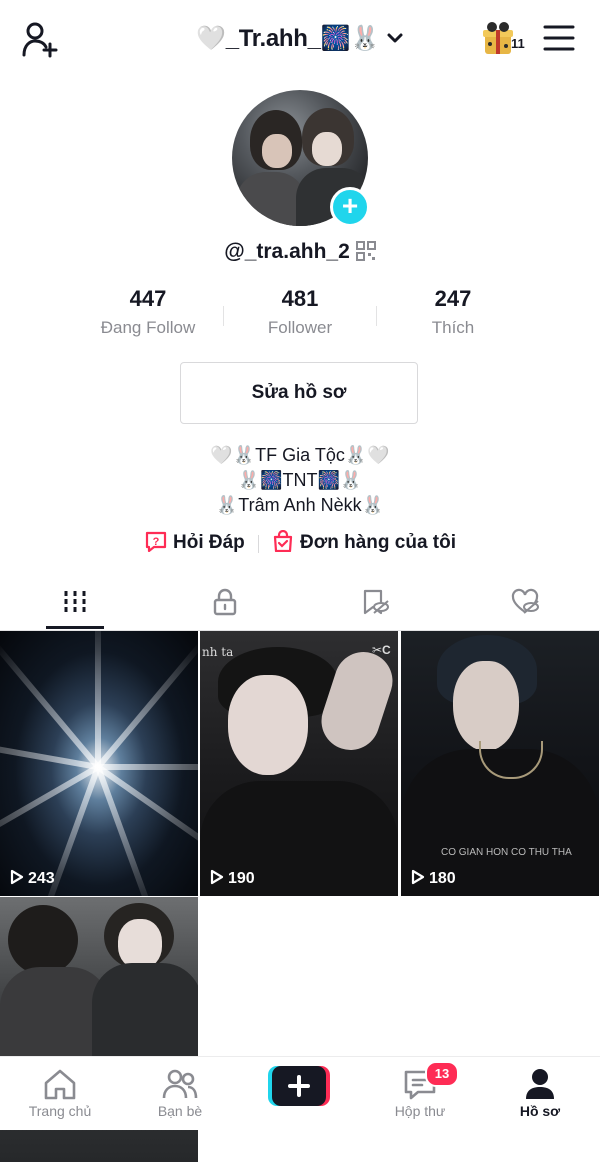 This screenshot has width=600, height=1162. I want to click on account-username: 🤍_Tr.ahh_🎆🐰, so click(288, 38).